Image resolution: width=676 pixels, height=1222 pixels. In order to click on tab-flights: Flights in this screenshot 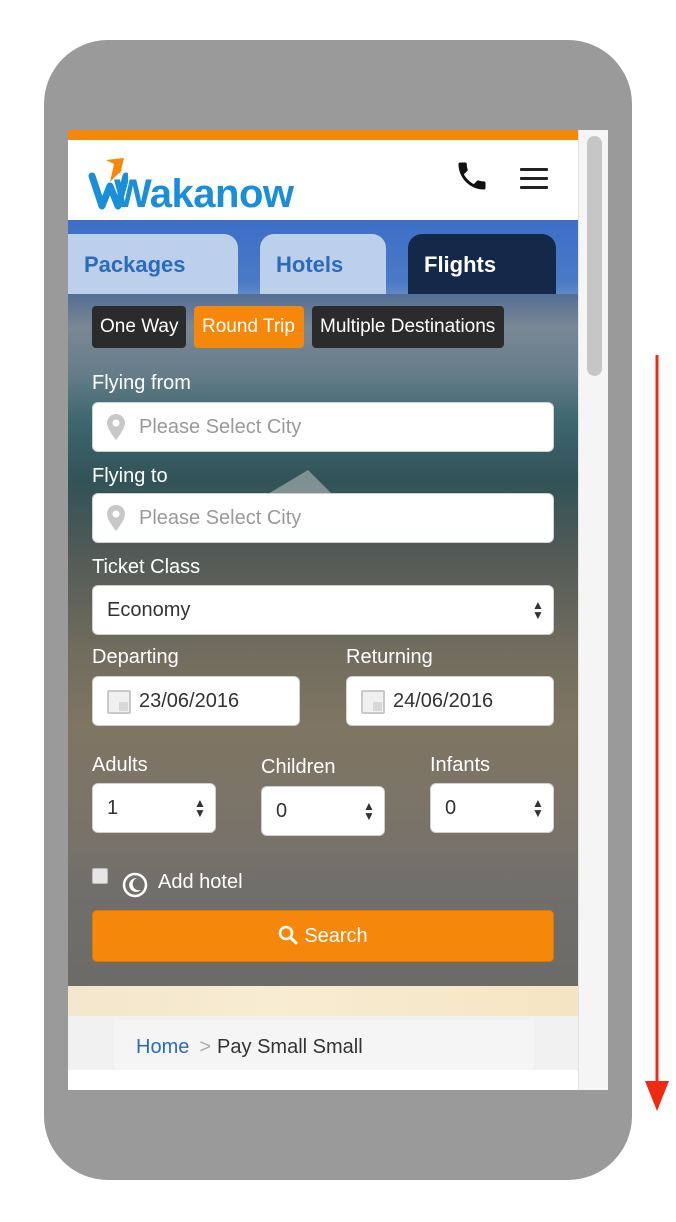, I will do `click(482, 264)`.